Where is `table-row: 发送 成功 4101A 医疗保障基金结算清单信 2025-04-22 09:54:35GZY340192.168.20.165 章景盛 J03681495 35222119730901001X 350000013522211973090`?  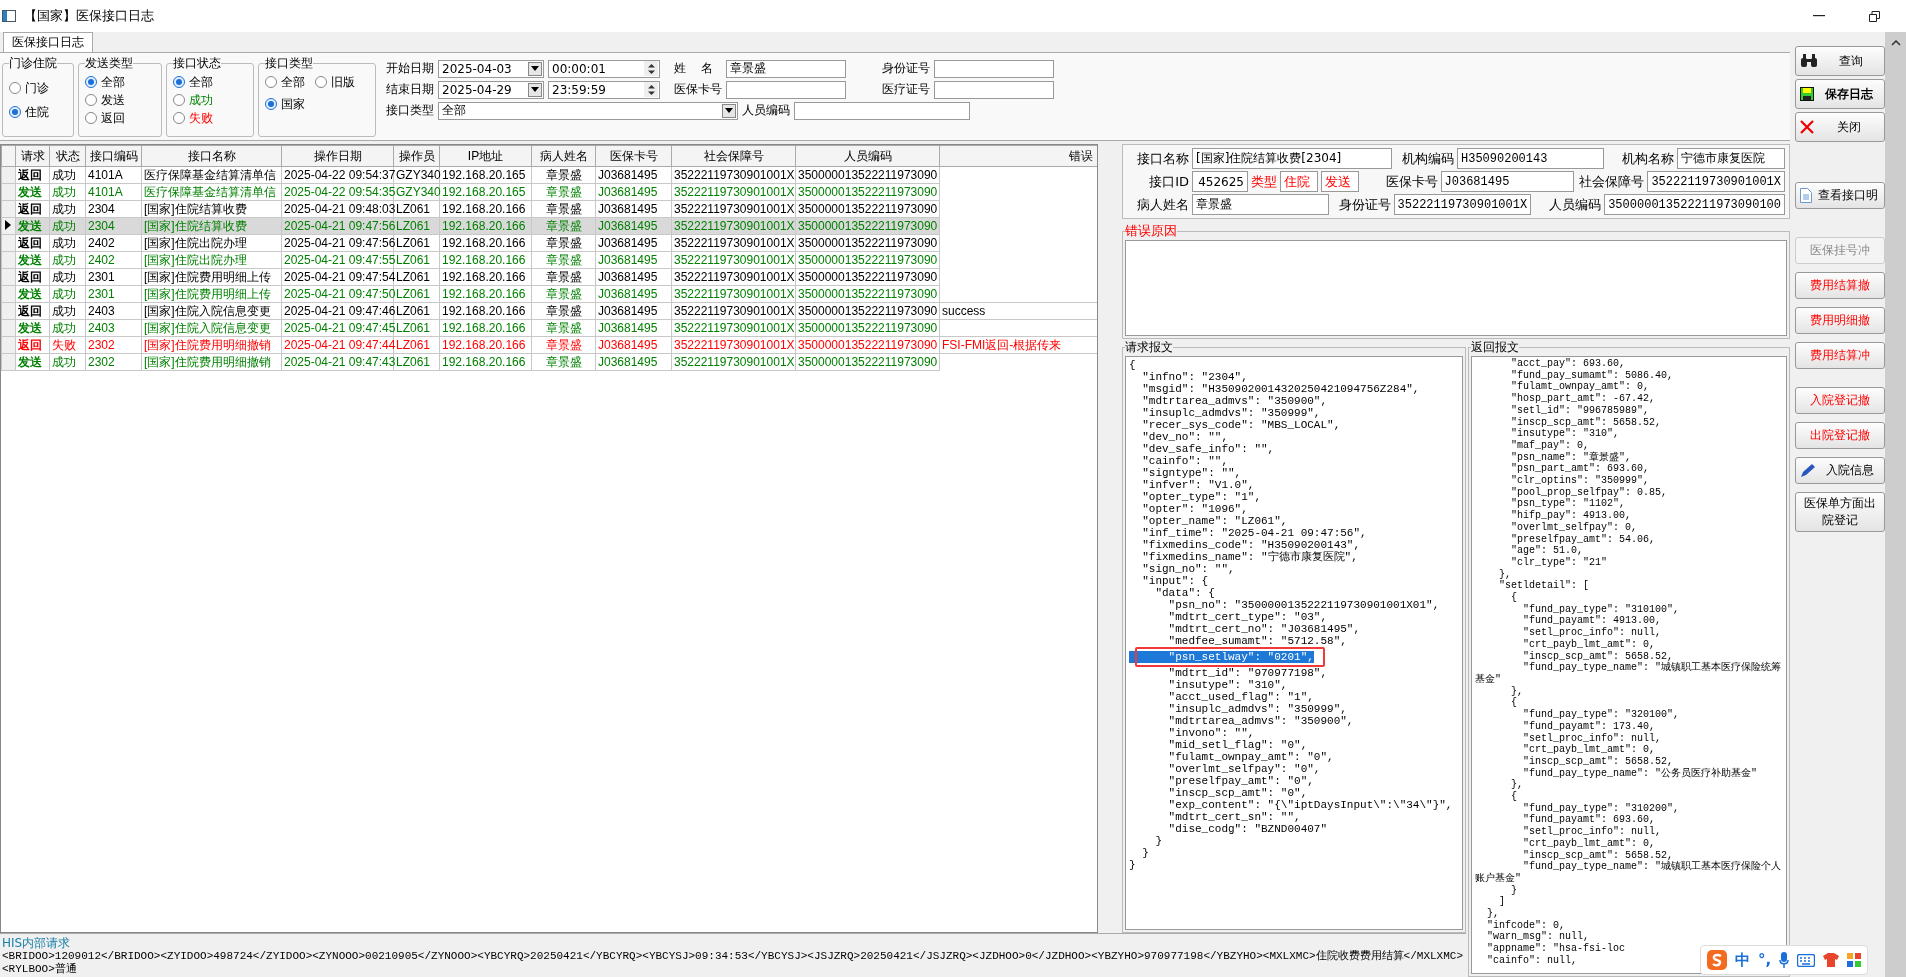
table-row: 发送 成功 4101A 医疗保障基金结算清单信 2025-04-22 09:54:35GZY340192.168.20.165 章景盛 J03681495 35222119730901001X 350000013522211973090 is located at coordinates (549, 192).